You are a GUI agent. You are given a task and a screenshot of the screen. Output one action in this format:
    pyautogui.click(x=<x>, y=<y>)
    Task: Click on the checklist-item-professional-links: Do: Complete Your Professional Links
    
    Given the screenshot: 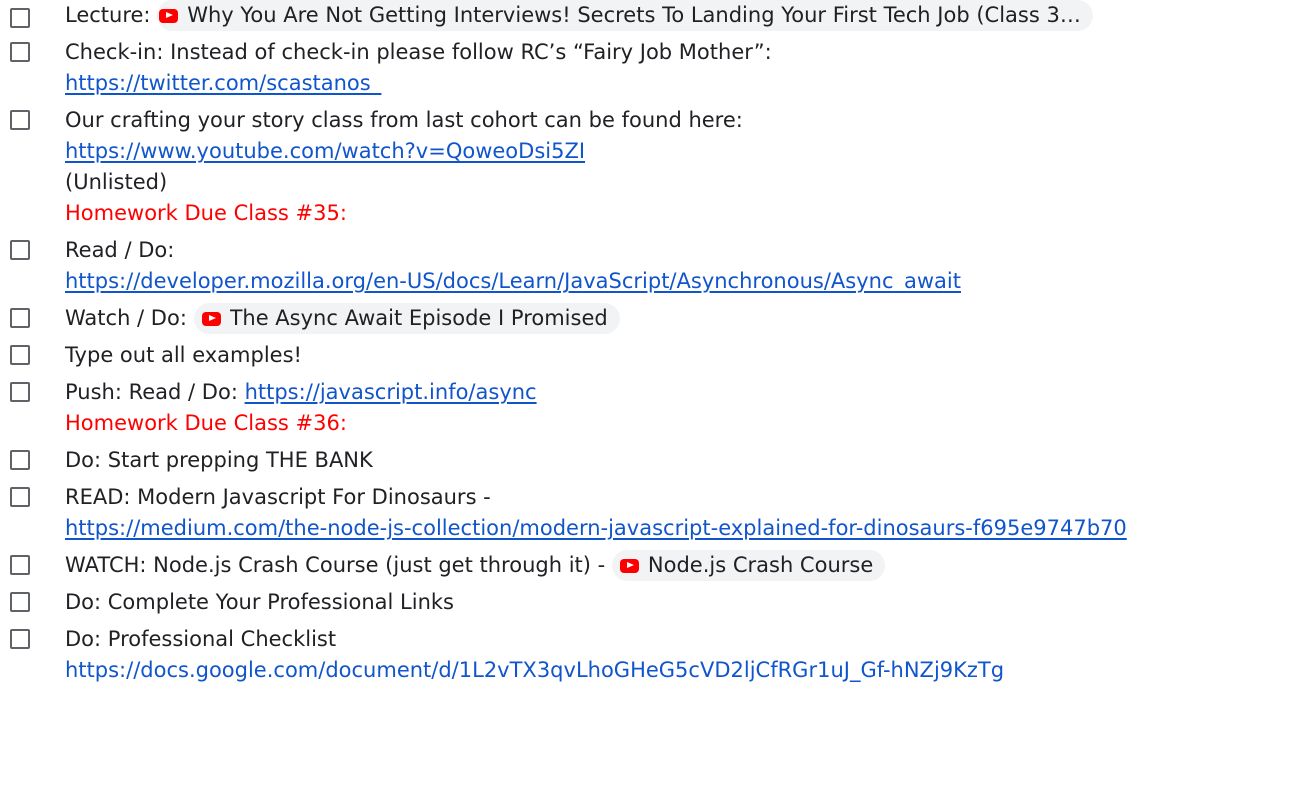 What is the action you would take?
    pyautogui.click(x=654, y=602)
    